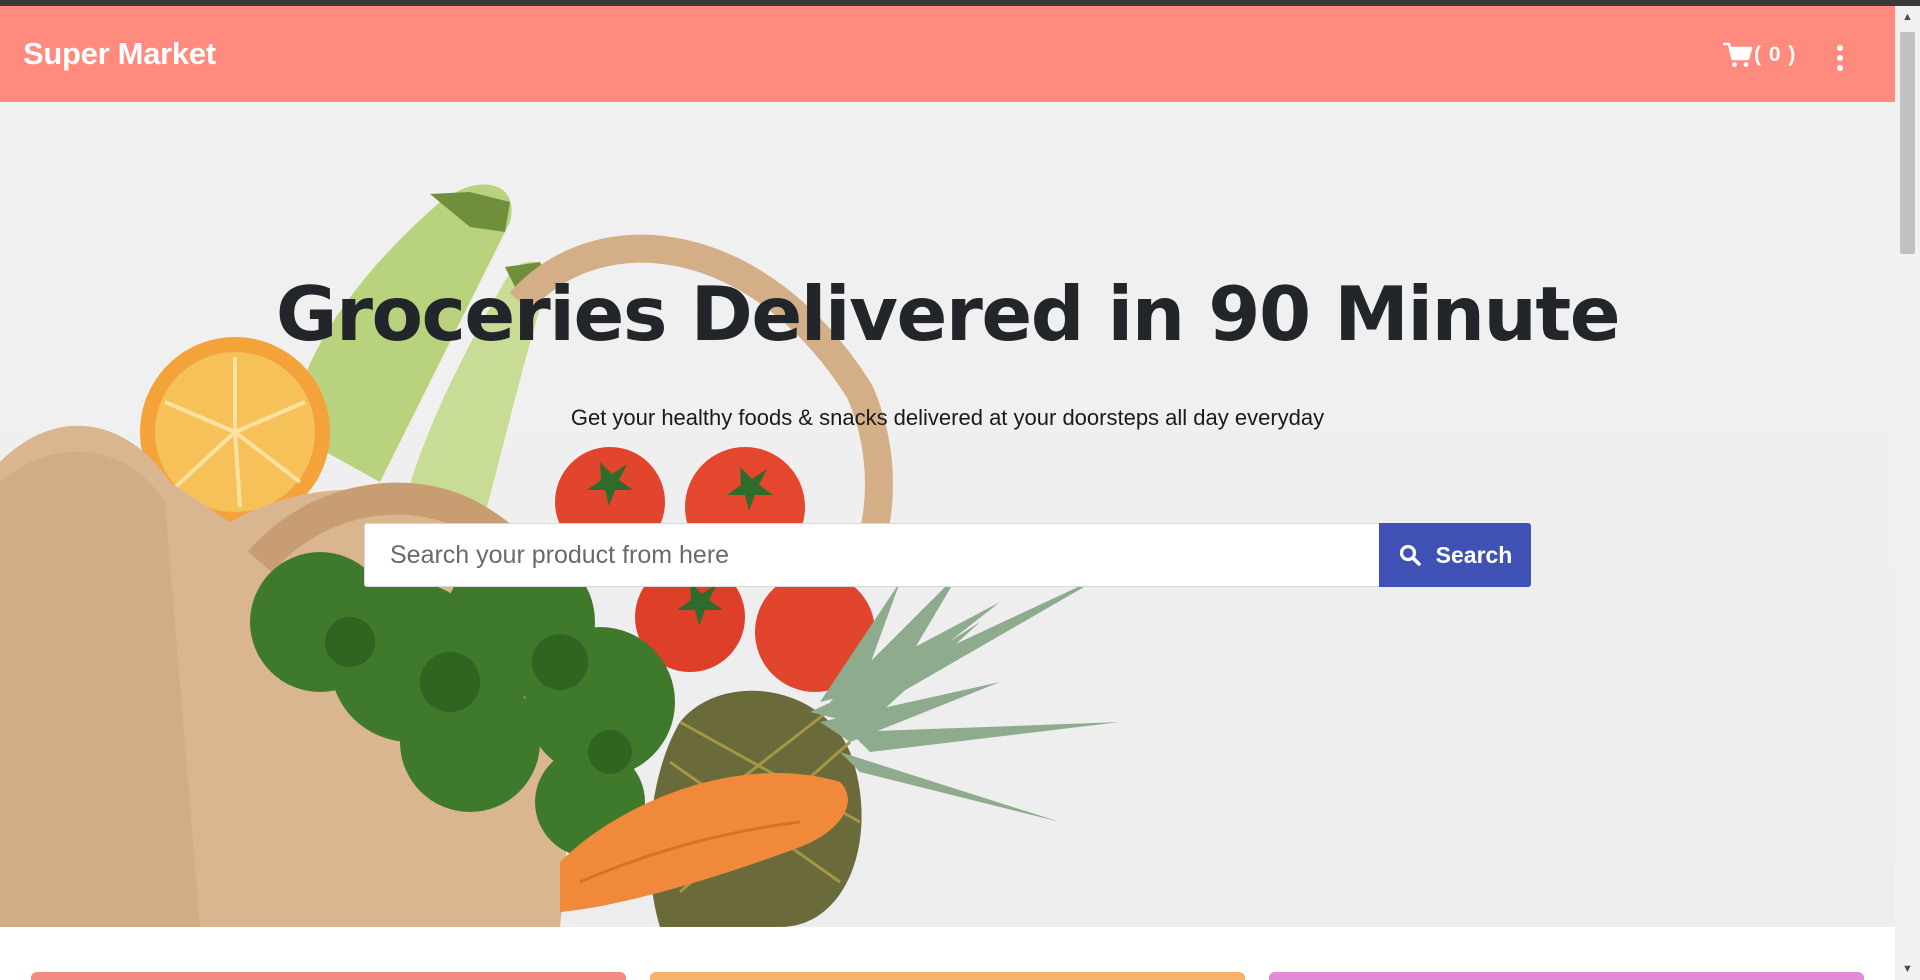  I want to click on category-cards-row, so click(947, 953).